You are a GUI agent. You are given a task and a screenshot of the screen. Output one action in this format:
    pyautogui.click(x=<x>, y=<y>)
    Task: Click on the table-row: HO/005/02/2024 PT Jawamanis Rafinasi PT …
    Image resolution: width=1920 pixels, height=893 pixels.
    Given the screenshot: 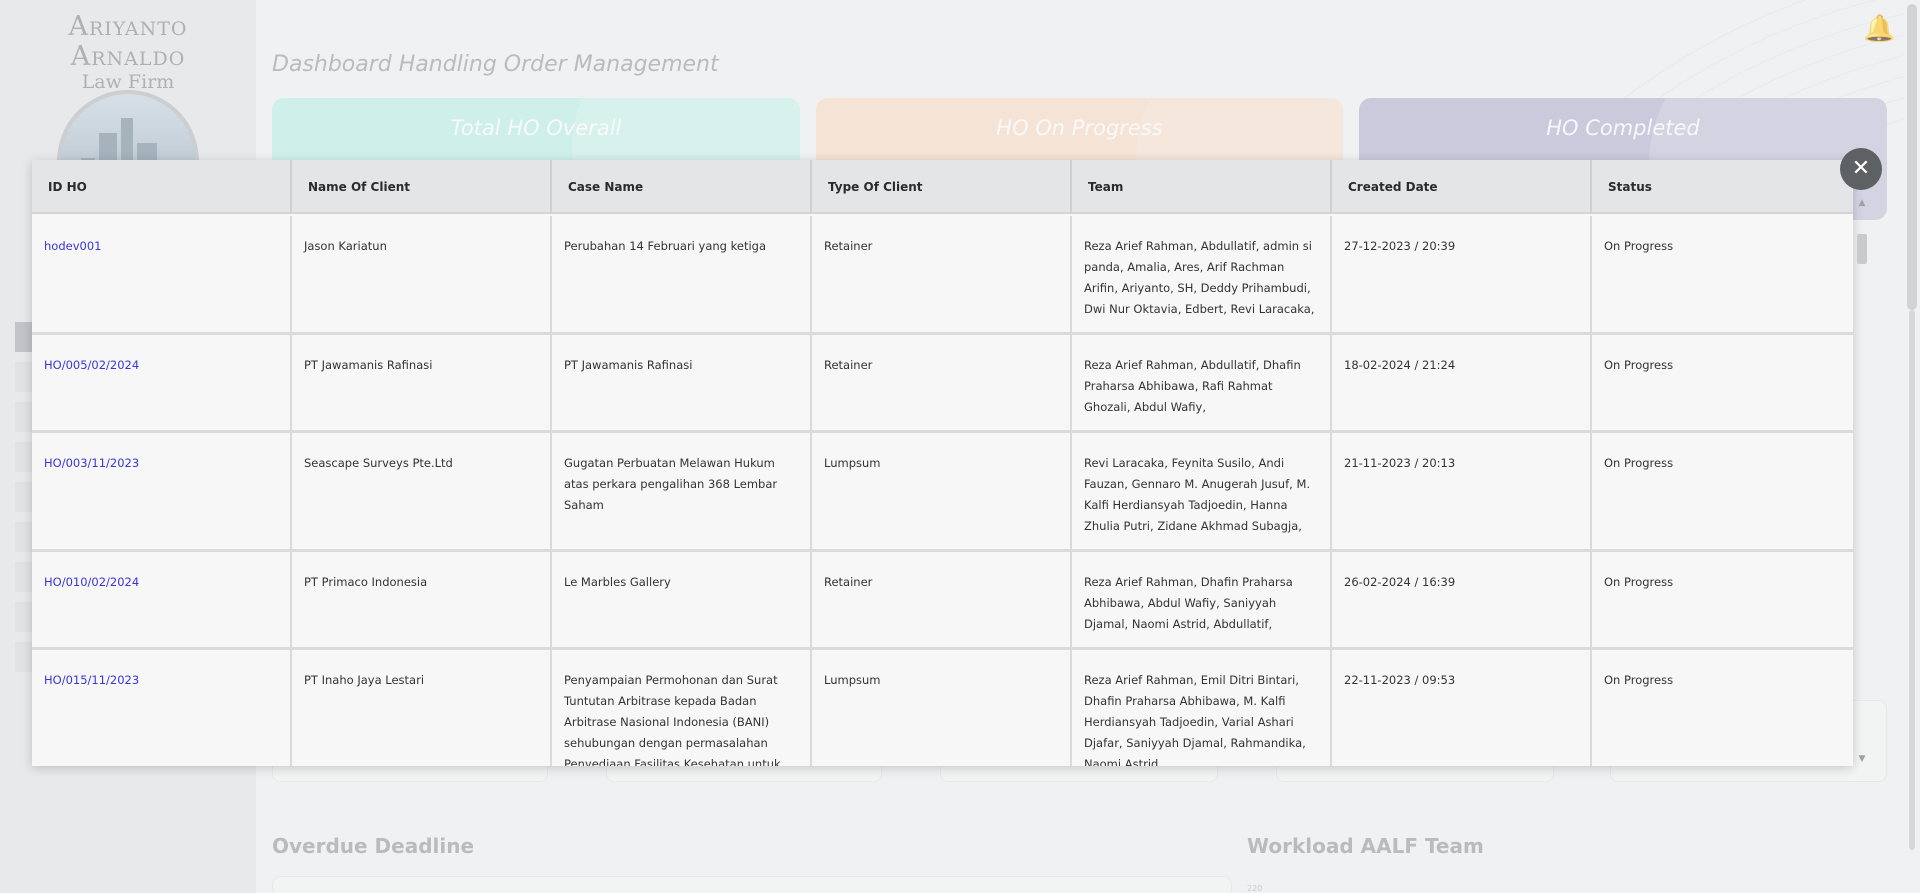 What is the action you would take?
    pyautogui.click(x=942, y=384)
    